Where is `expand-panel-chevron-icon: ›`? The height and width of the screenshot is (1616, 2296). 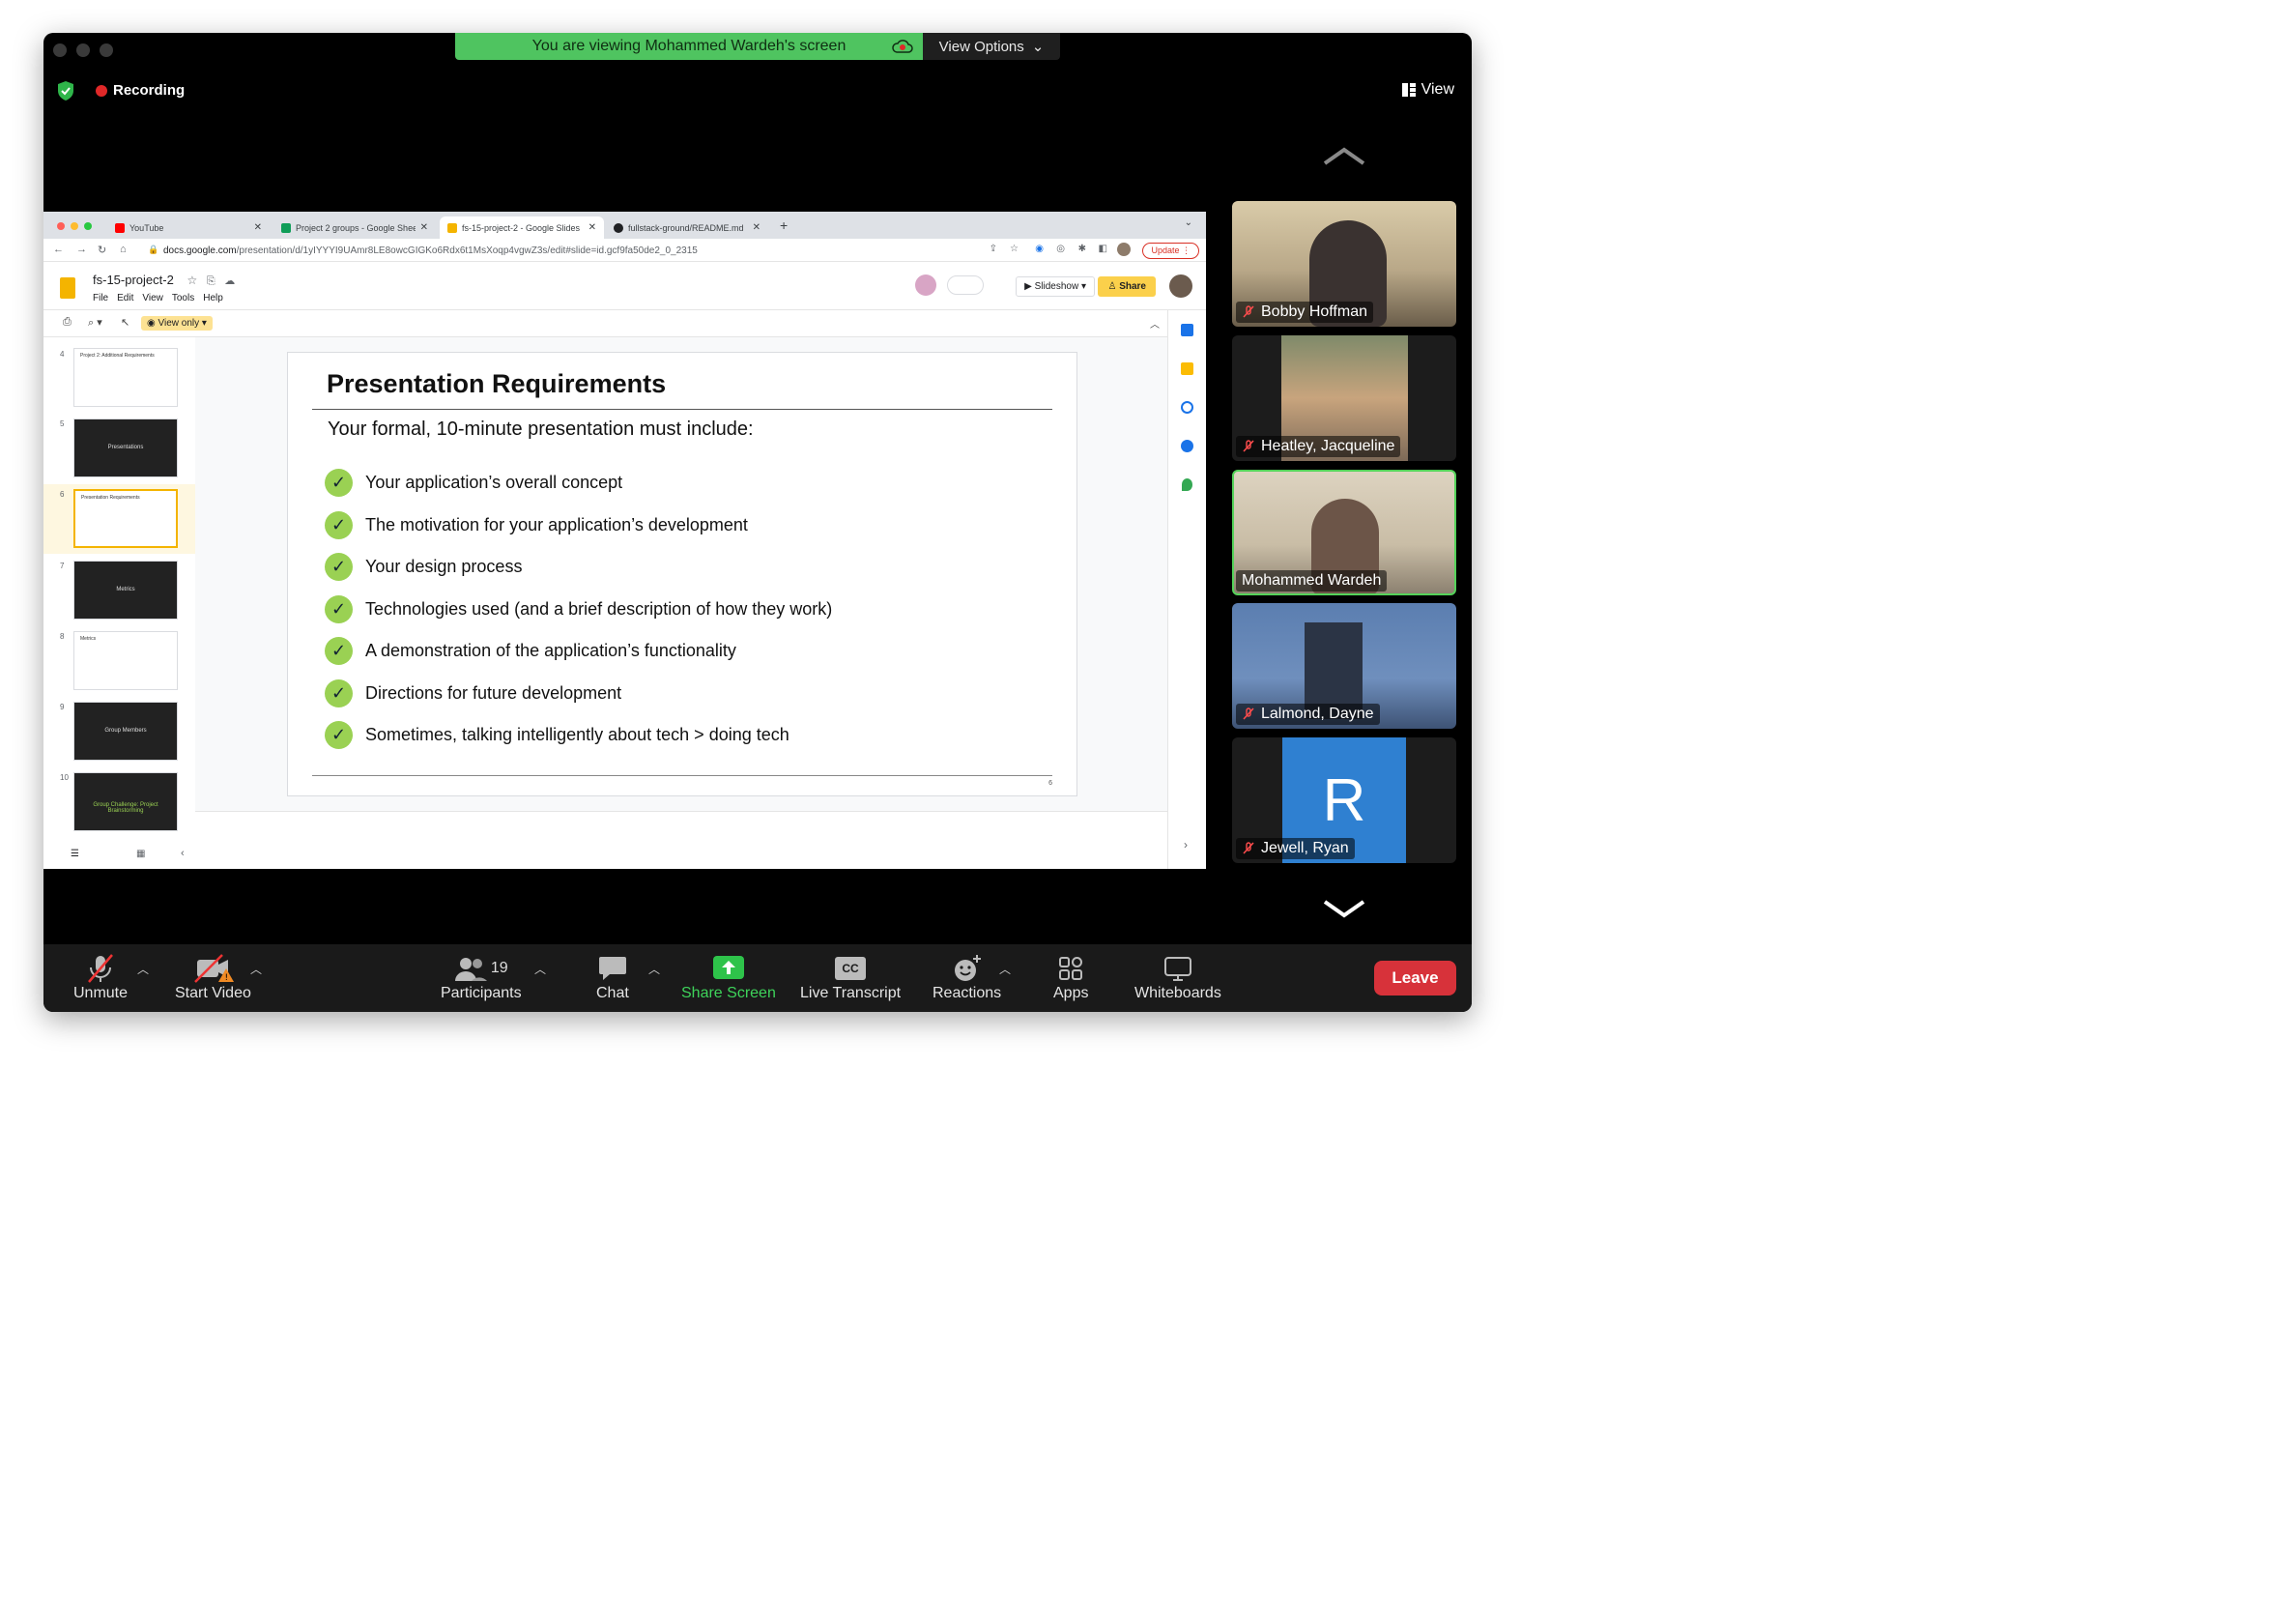 expand-panel-chevron-icon: › is located at coordinates (1186, 845).